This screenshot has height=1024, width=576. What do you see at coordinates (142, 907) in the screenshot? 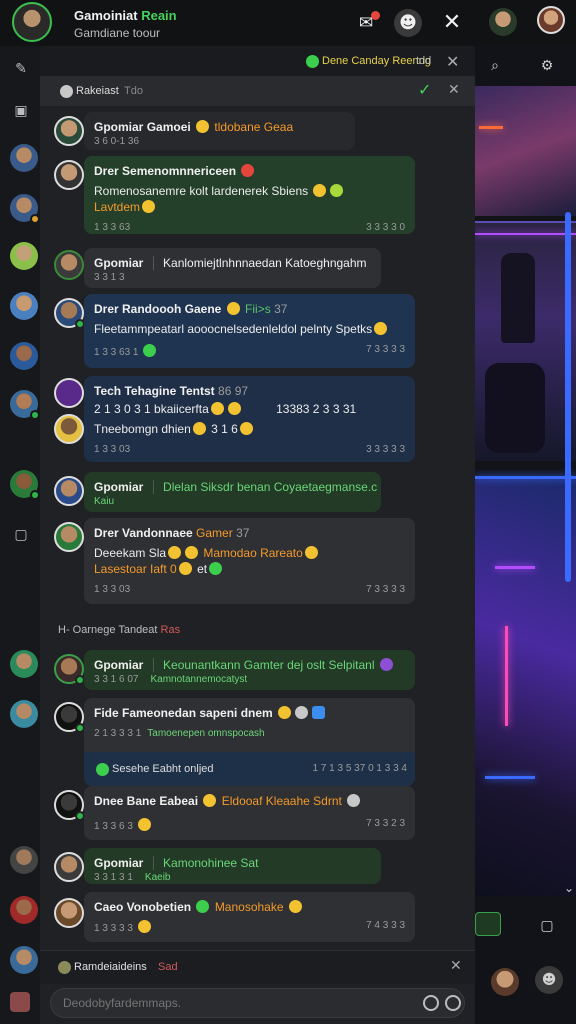
I see `message-author: Caeo Vonobetien` at bounding box center [142, 907].